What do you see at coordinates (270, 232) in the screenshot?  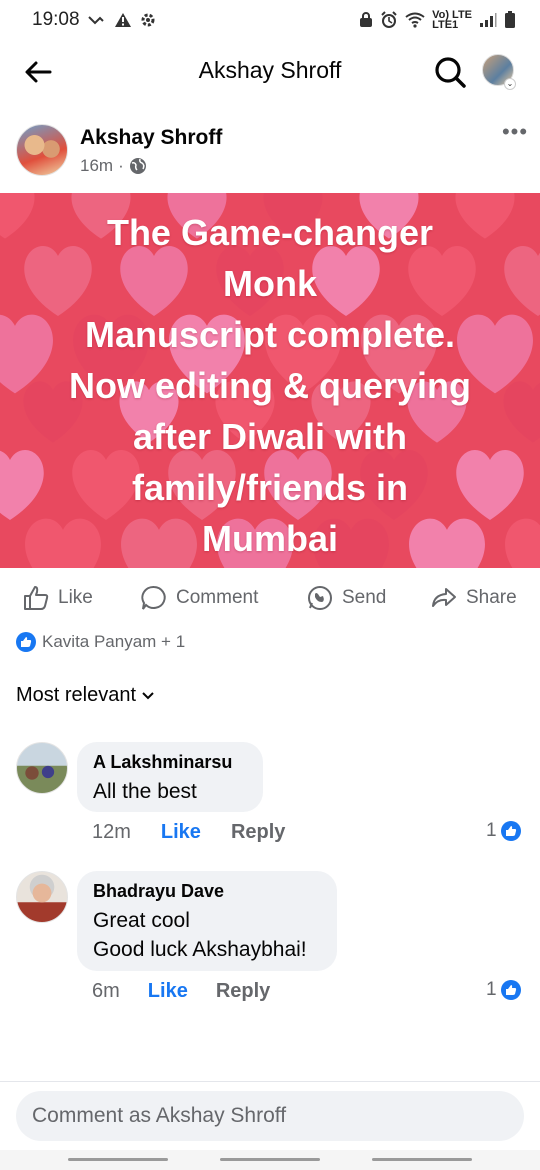 I see `post-text-line: The Game-changer` at bounding box center [270, 232].